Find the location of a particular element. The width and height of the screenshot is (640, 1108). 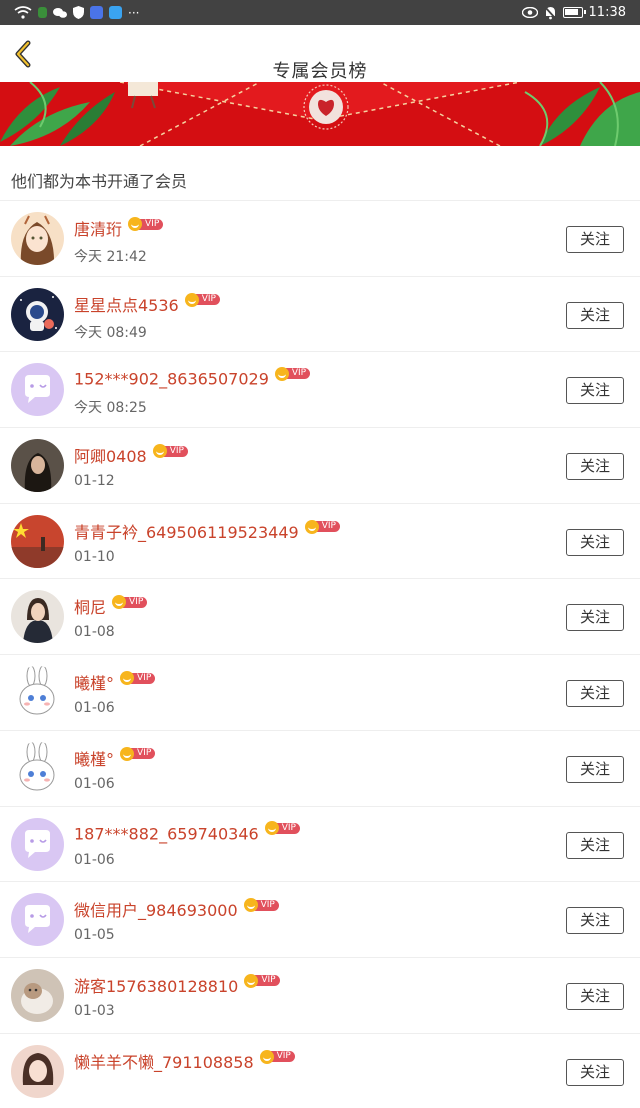

status-icons-left: ··· is located at coordinates (76, 13).